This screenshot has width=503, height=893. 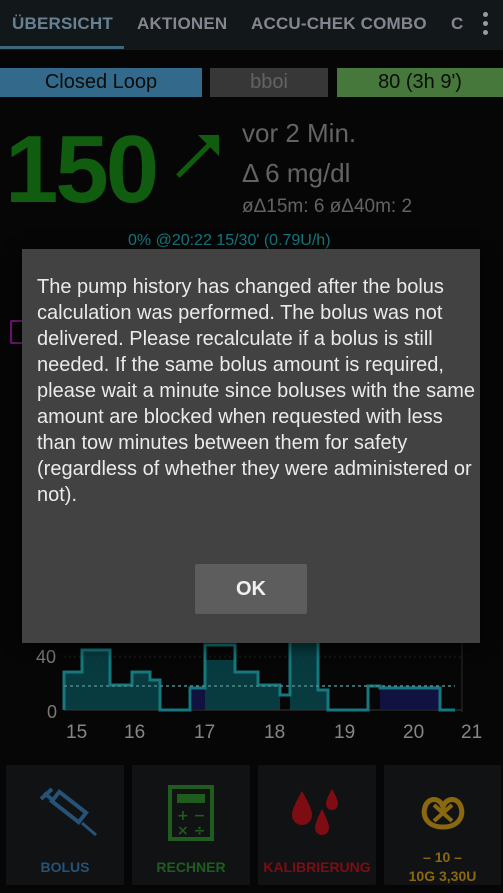 What do you see at coordinates (251, 589) in the screenshot?
I see `ok-button: OK` at bounding box center [251, 589].